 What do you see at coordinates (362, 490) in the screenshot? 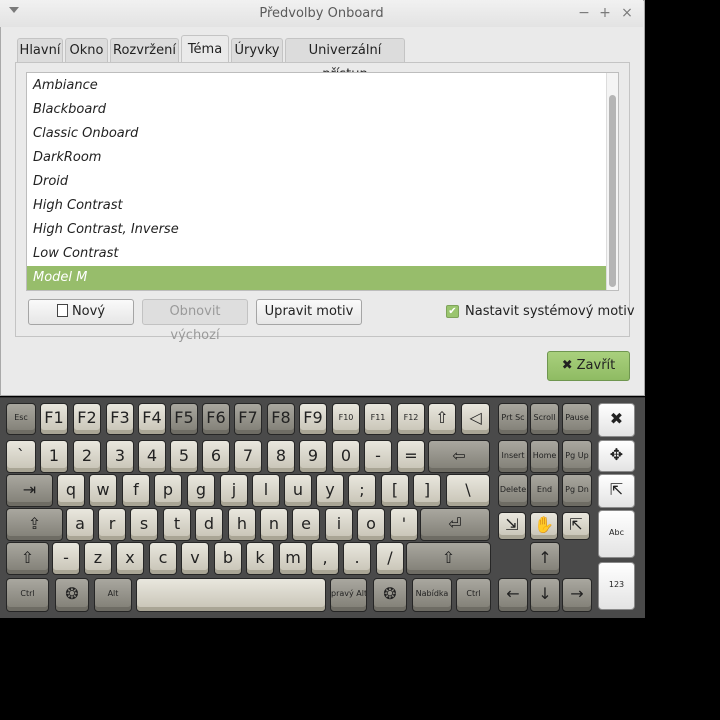
I see `key-2-10: ;` at bounding box center [362, 490].